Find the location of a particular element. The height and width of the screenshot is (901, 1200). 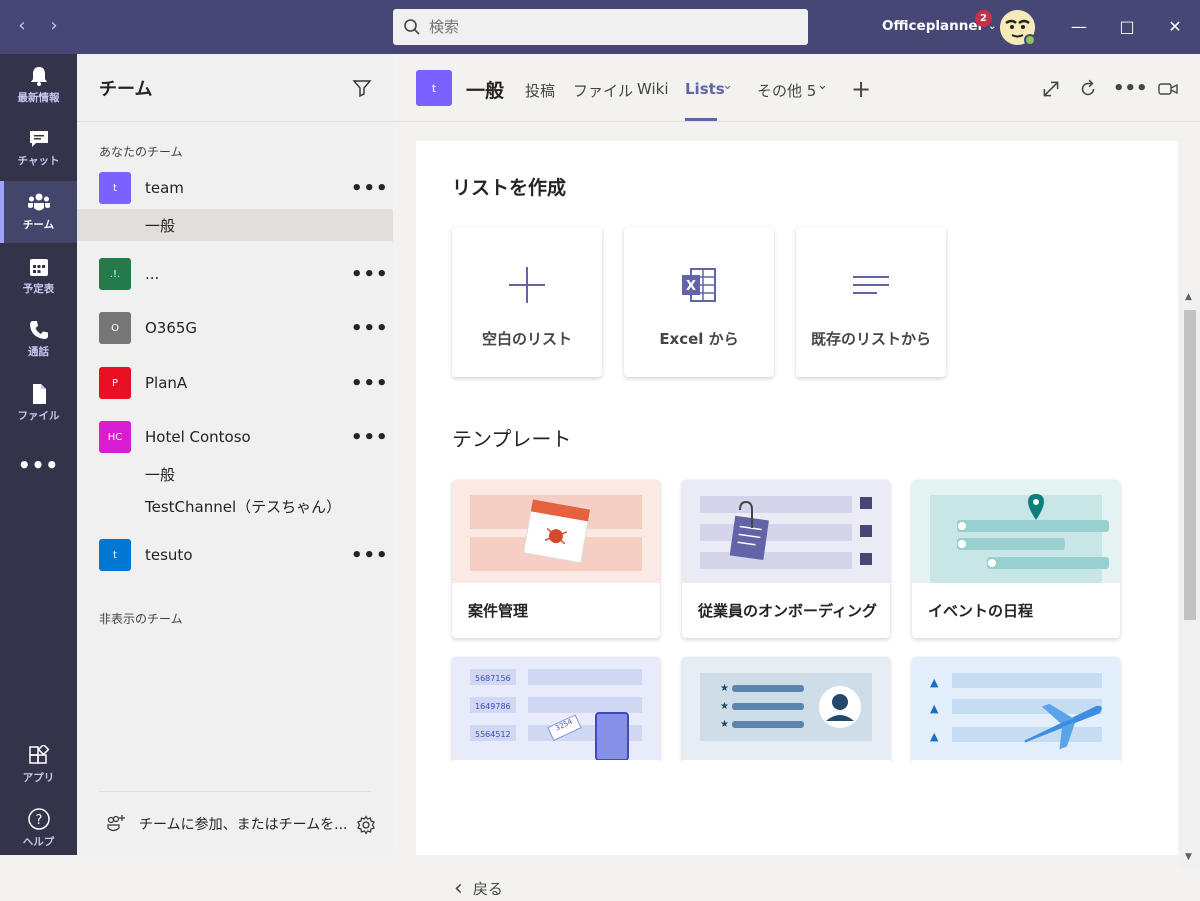

hidden-teams-label: 非表示のチーム is located at coordinates (141, 618).